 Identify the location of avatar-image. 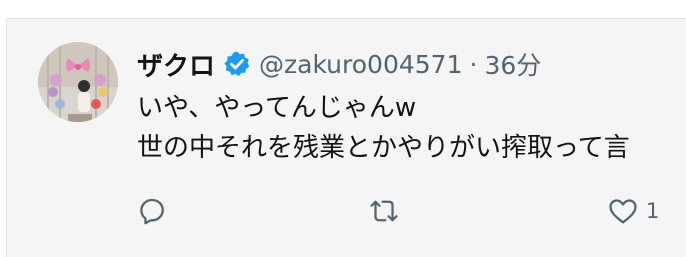
(78, 82).